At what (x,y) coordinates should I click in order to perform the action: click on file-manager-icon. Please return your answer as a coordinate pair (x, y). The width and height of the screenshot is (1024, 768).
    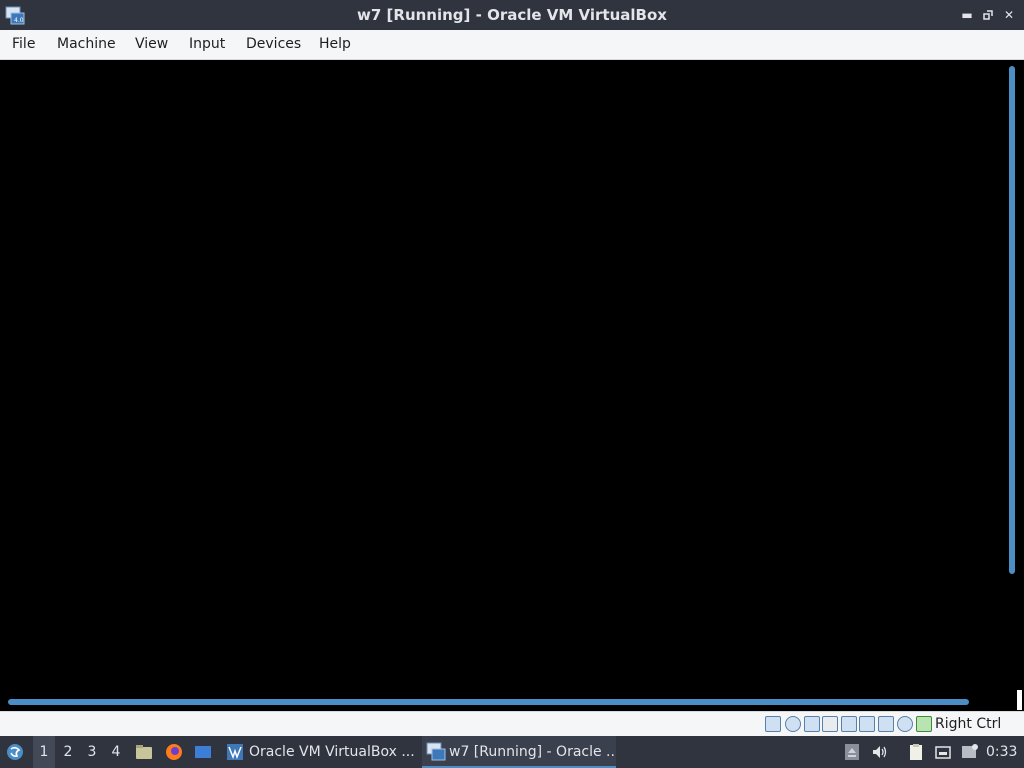
    Looking at the image, I should click on (144, 752).